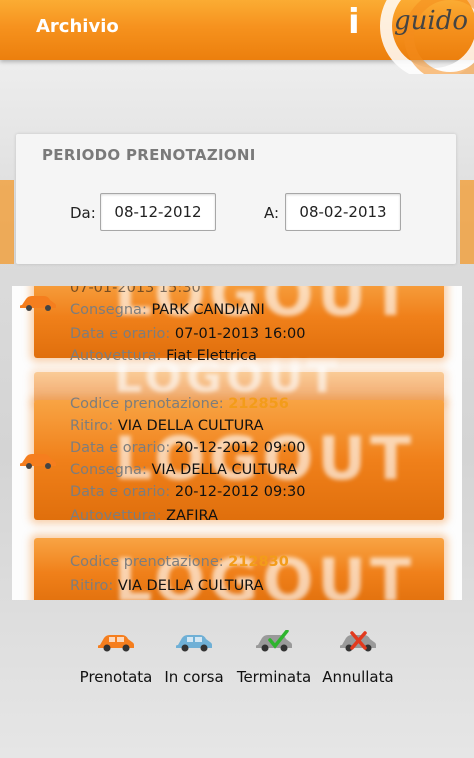 The width and height of the screenshot is (474, 758). What do you see at coordinates (167, 586) in the screenshot?
I see `booking-3-pickup: Ritiro: VIA DELLA CULTURA` at bounding box center [167, 586].